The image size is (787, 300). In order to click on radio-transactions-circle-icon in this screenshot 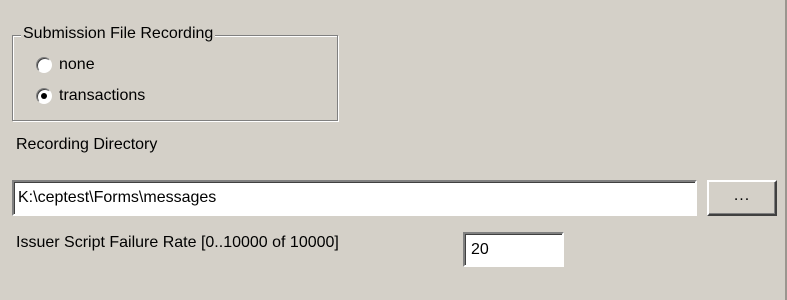, I will do `click(44, 96)`.